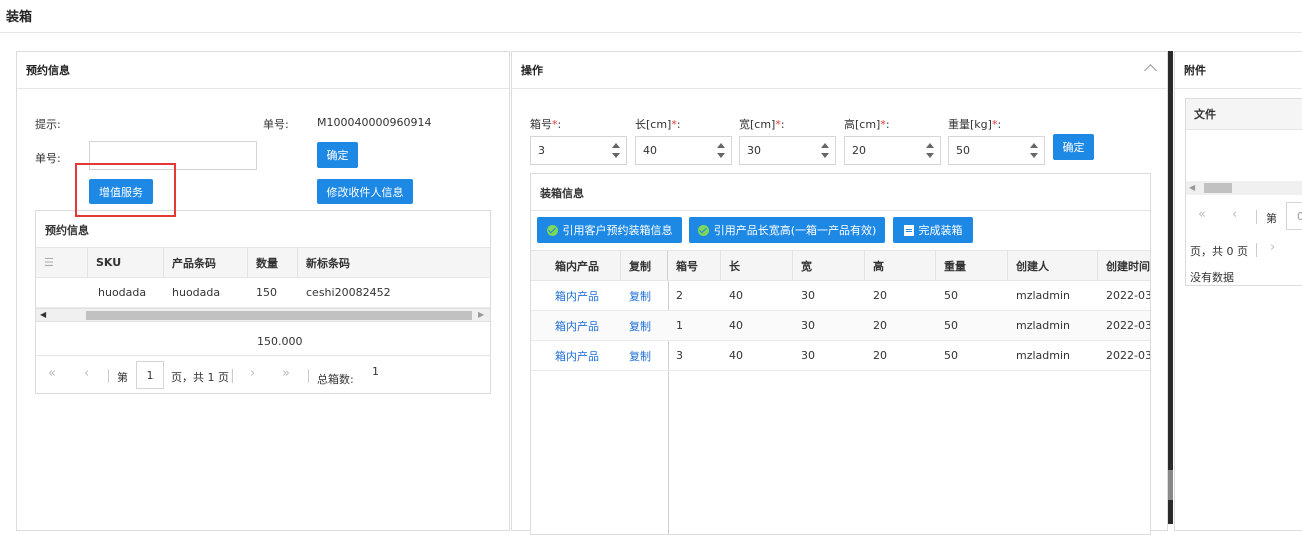 This screenshot has height=535, width=1302. What do you see at coordinates (880, 325) in the screenshot?
I see `cell-height: 20` at bounding box center [880, 325].